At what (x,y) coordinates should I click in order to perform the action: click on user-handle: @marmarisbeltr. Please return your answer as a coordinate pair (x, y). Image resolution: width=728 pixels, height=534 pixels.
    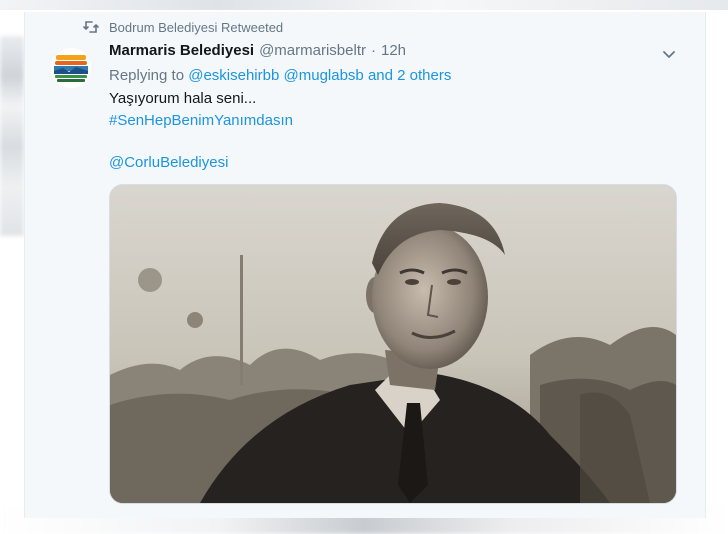
    Looking at the image, I should click on (312, 50).